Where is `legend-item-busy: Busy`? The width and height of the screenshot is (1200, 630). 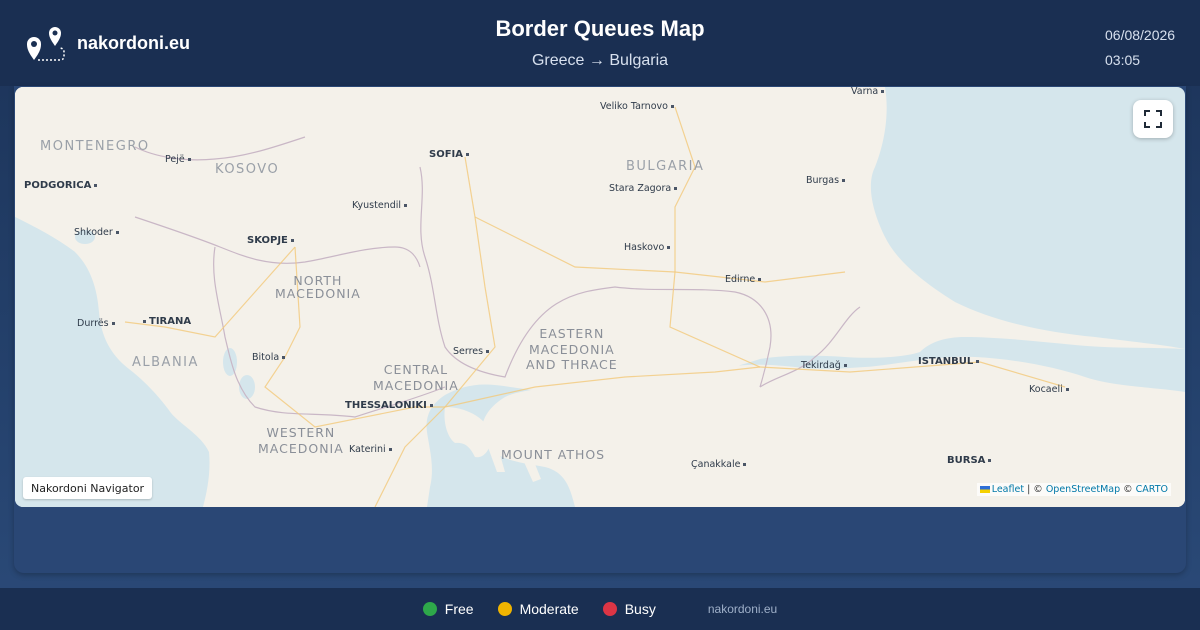 legend-item-busy: Busy is located at coordinates (629, 609).